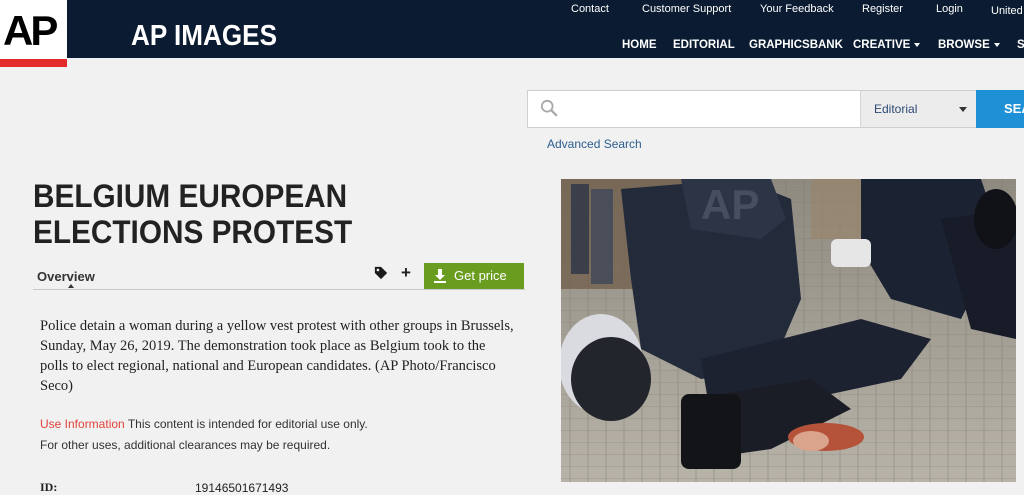  What do you see at coordinates (71, 286) in the screenshot?
I see `tab-active-indicator` at bounding box center [71, 286].